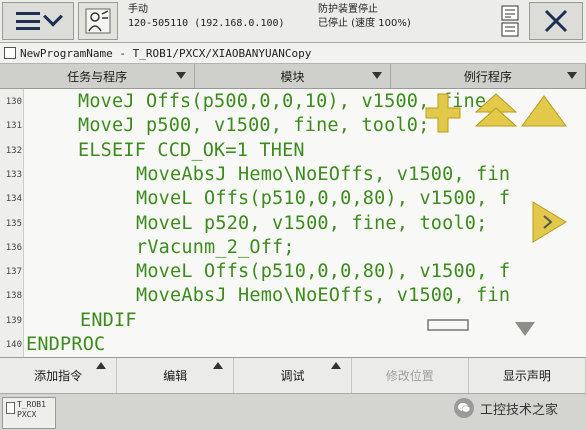  What do you see at coordinates (13, 223) in the screenshot?
I see `line-number: 135` at bounding box center [13, 223].